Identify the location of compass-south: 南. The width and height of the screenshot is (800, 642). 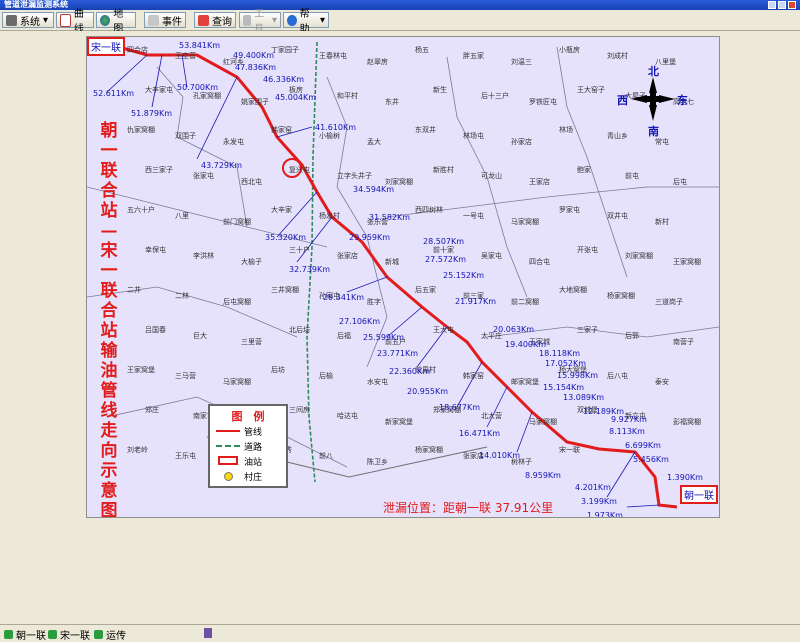
(653, 131).